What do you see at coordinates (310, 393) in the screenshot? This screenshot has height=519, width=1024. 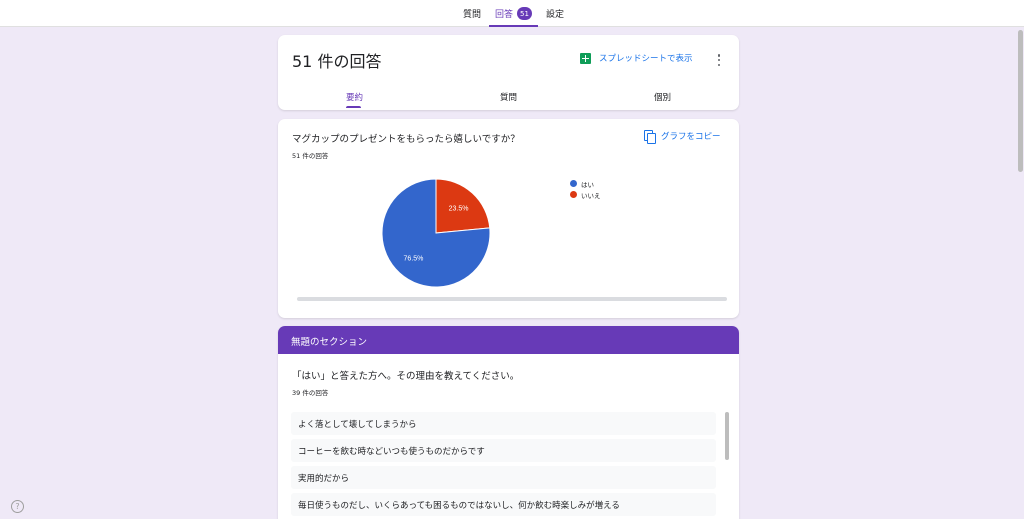 I see `question2-response-count: 39 件の回答` at bounding box center [310, 393].